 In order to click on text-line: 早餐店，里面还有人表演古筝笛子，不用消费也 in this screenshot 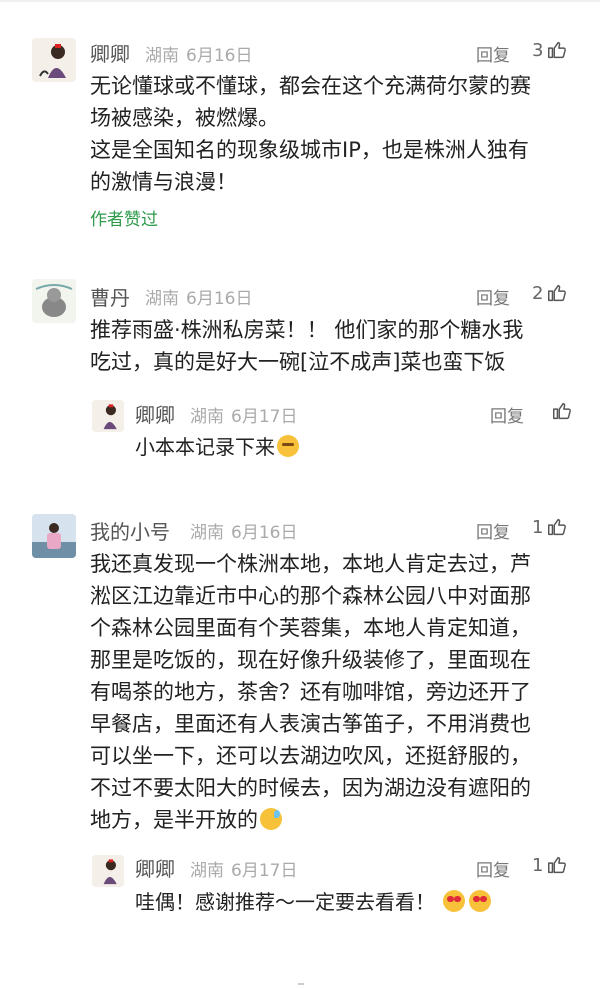, I will do `click(310, 724)`.